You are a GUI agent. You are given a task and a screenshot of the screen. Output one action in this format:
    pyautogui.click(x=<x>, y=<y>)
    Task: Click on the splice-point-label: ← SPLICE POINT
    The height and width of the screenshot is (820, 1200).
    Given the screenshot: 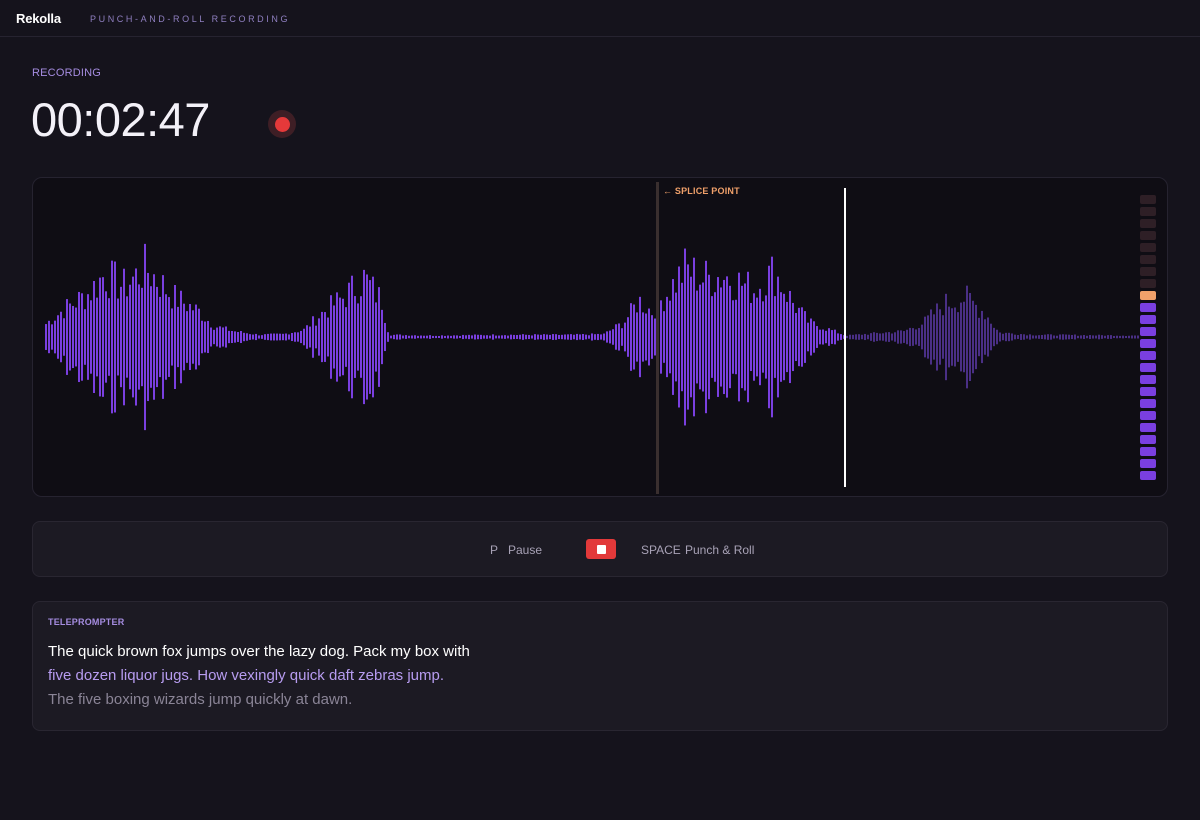 What is the action you would take?
    pyautogui.click(x=701, y=191)
    